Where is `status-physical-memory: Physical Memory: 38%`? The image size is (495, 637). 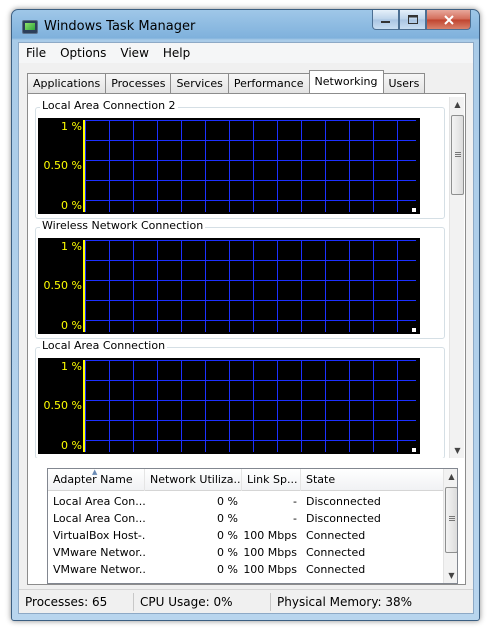 status-physical-memory: Physical Memory: 38% is located at coordinates (345, 601).